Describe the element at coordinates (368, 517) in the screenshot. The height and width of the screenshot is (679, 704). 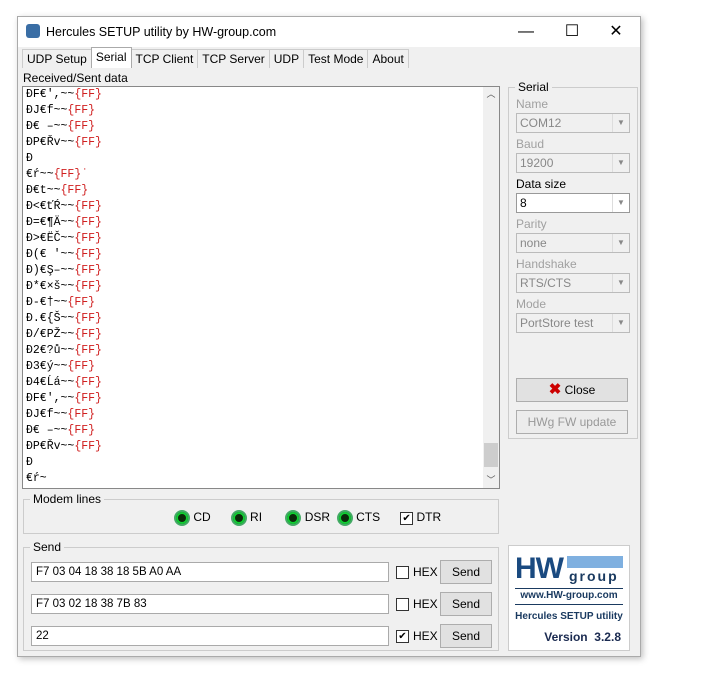
I see `cts-label: CTS` at that location.